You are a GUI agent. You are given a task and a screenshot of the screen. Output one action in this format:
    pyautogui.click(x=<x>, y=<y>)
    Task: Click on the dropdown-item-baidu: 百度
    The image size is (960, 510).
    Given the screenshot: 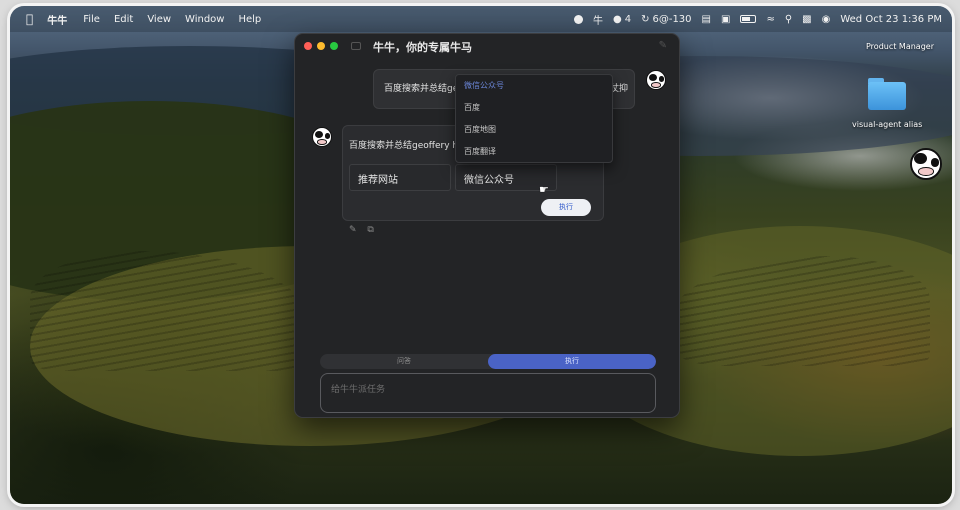 What is the action you would take?
    pyautogui.click(x=534, y=108)
    